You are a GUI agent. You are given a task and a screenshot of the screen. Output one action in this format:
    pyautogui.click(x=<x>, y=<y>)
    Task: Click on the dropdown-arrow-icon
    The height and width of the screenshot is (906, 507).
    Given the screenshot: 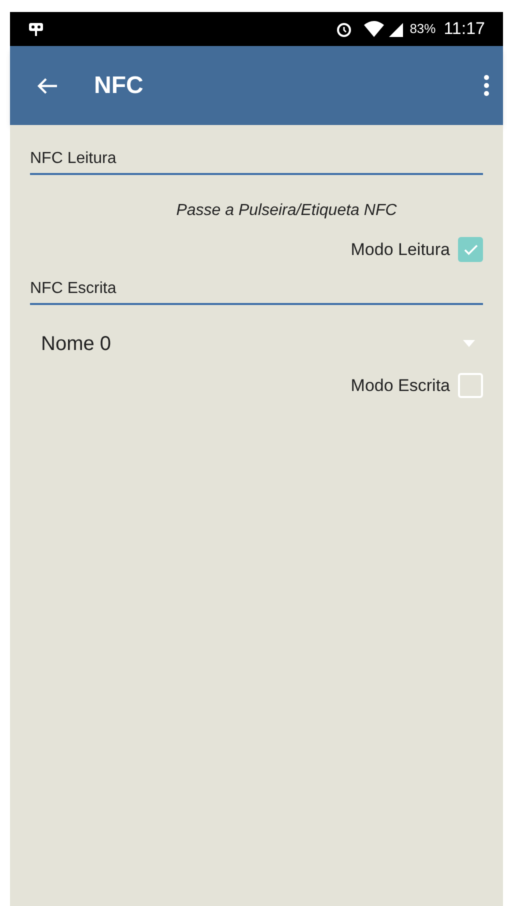 What is the action you would take?
    pyautogui.click(x=469, y=343)
    